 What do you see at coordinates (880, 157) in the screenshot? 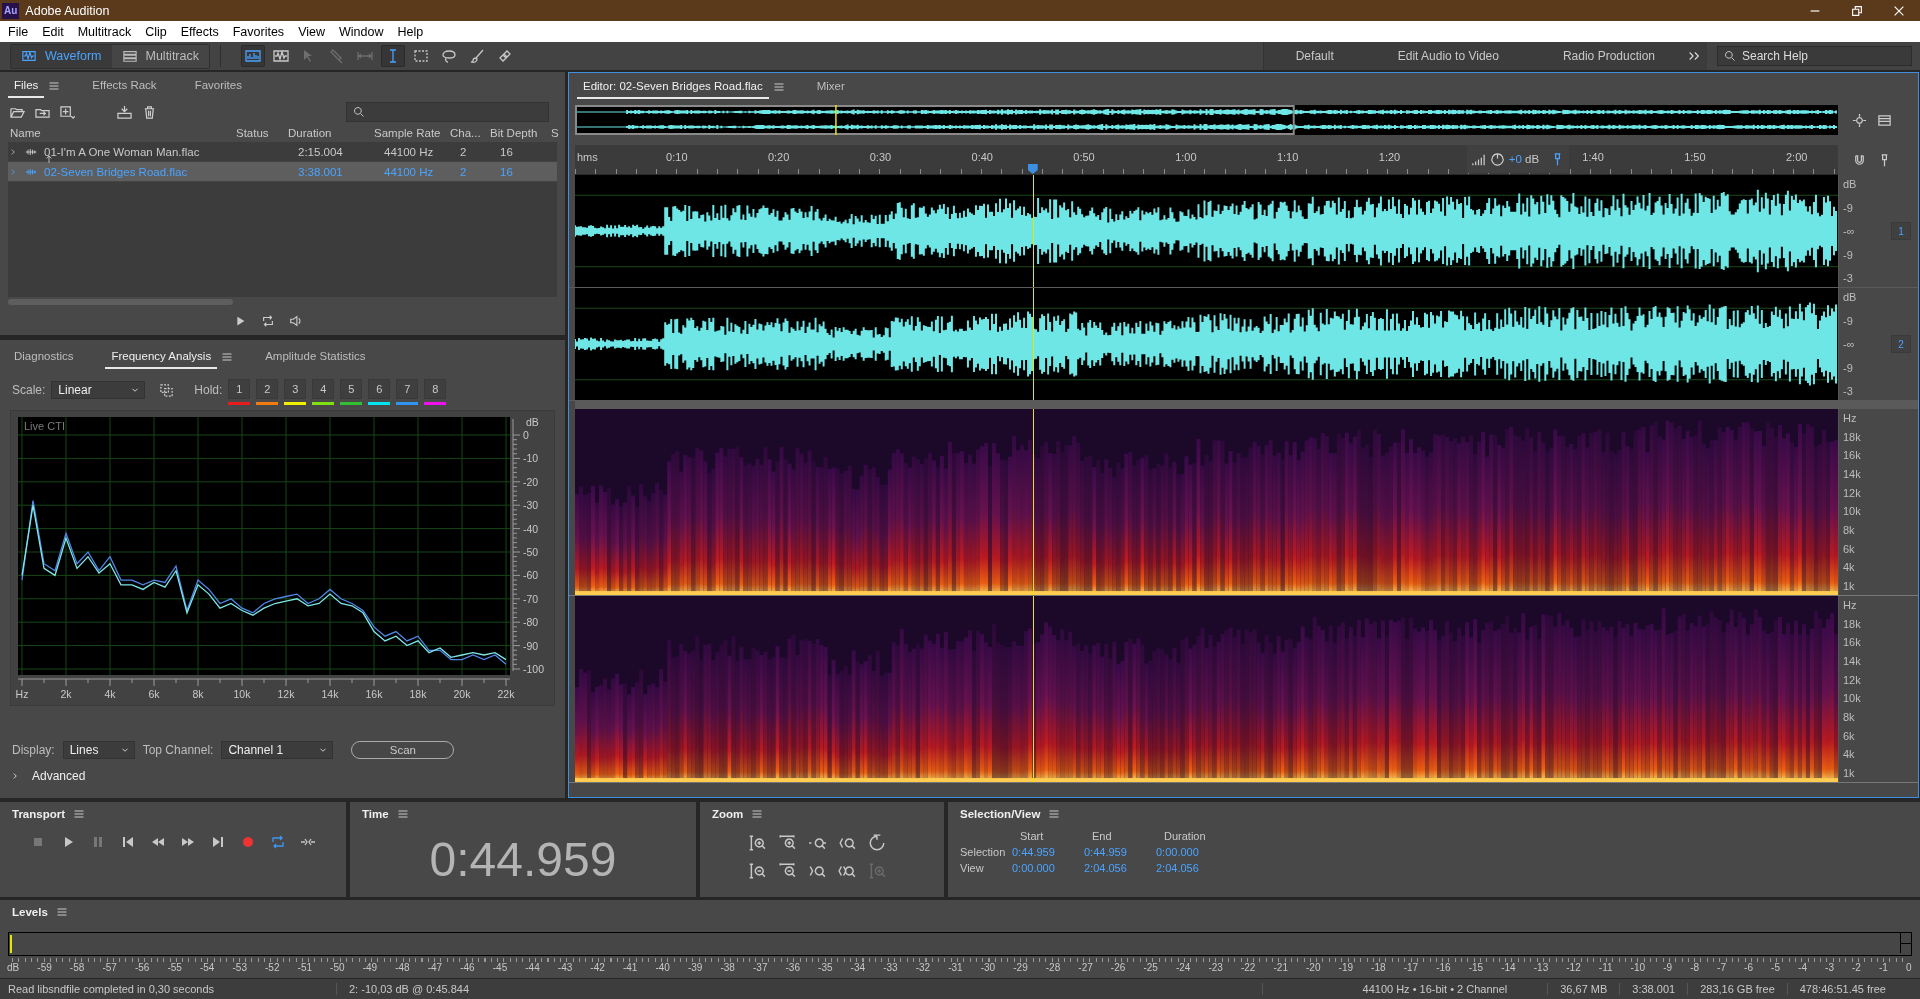
I see `ruler-label: 0:30` at bounding box center [880, 157].